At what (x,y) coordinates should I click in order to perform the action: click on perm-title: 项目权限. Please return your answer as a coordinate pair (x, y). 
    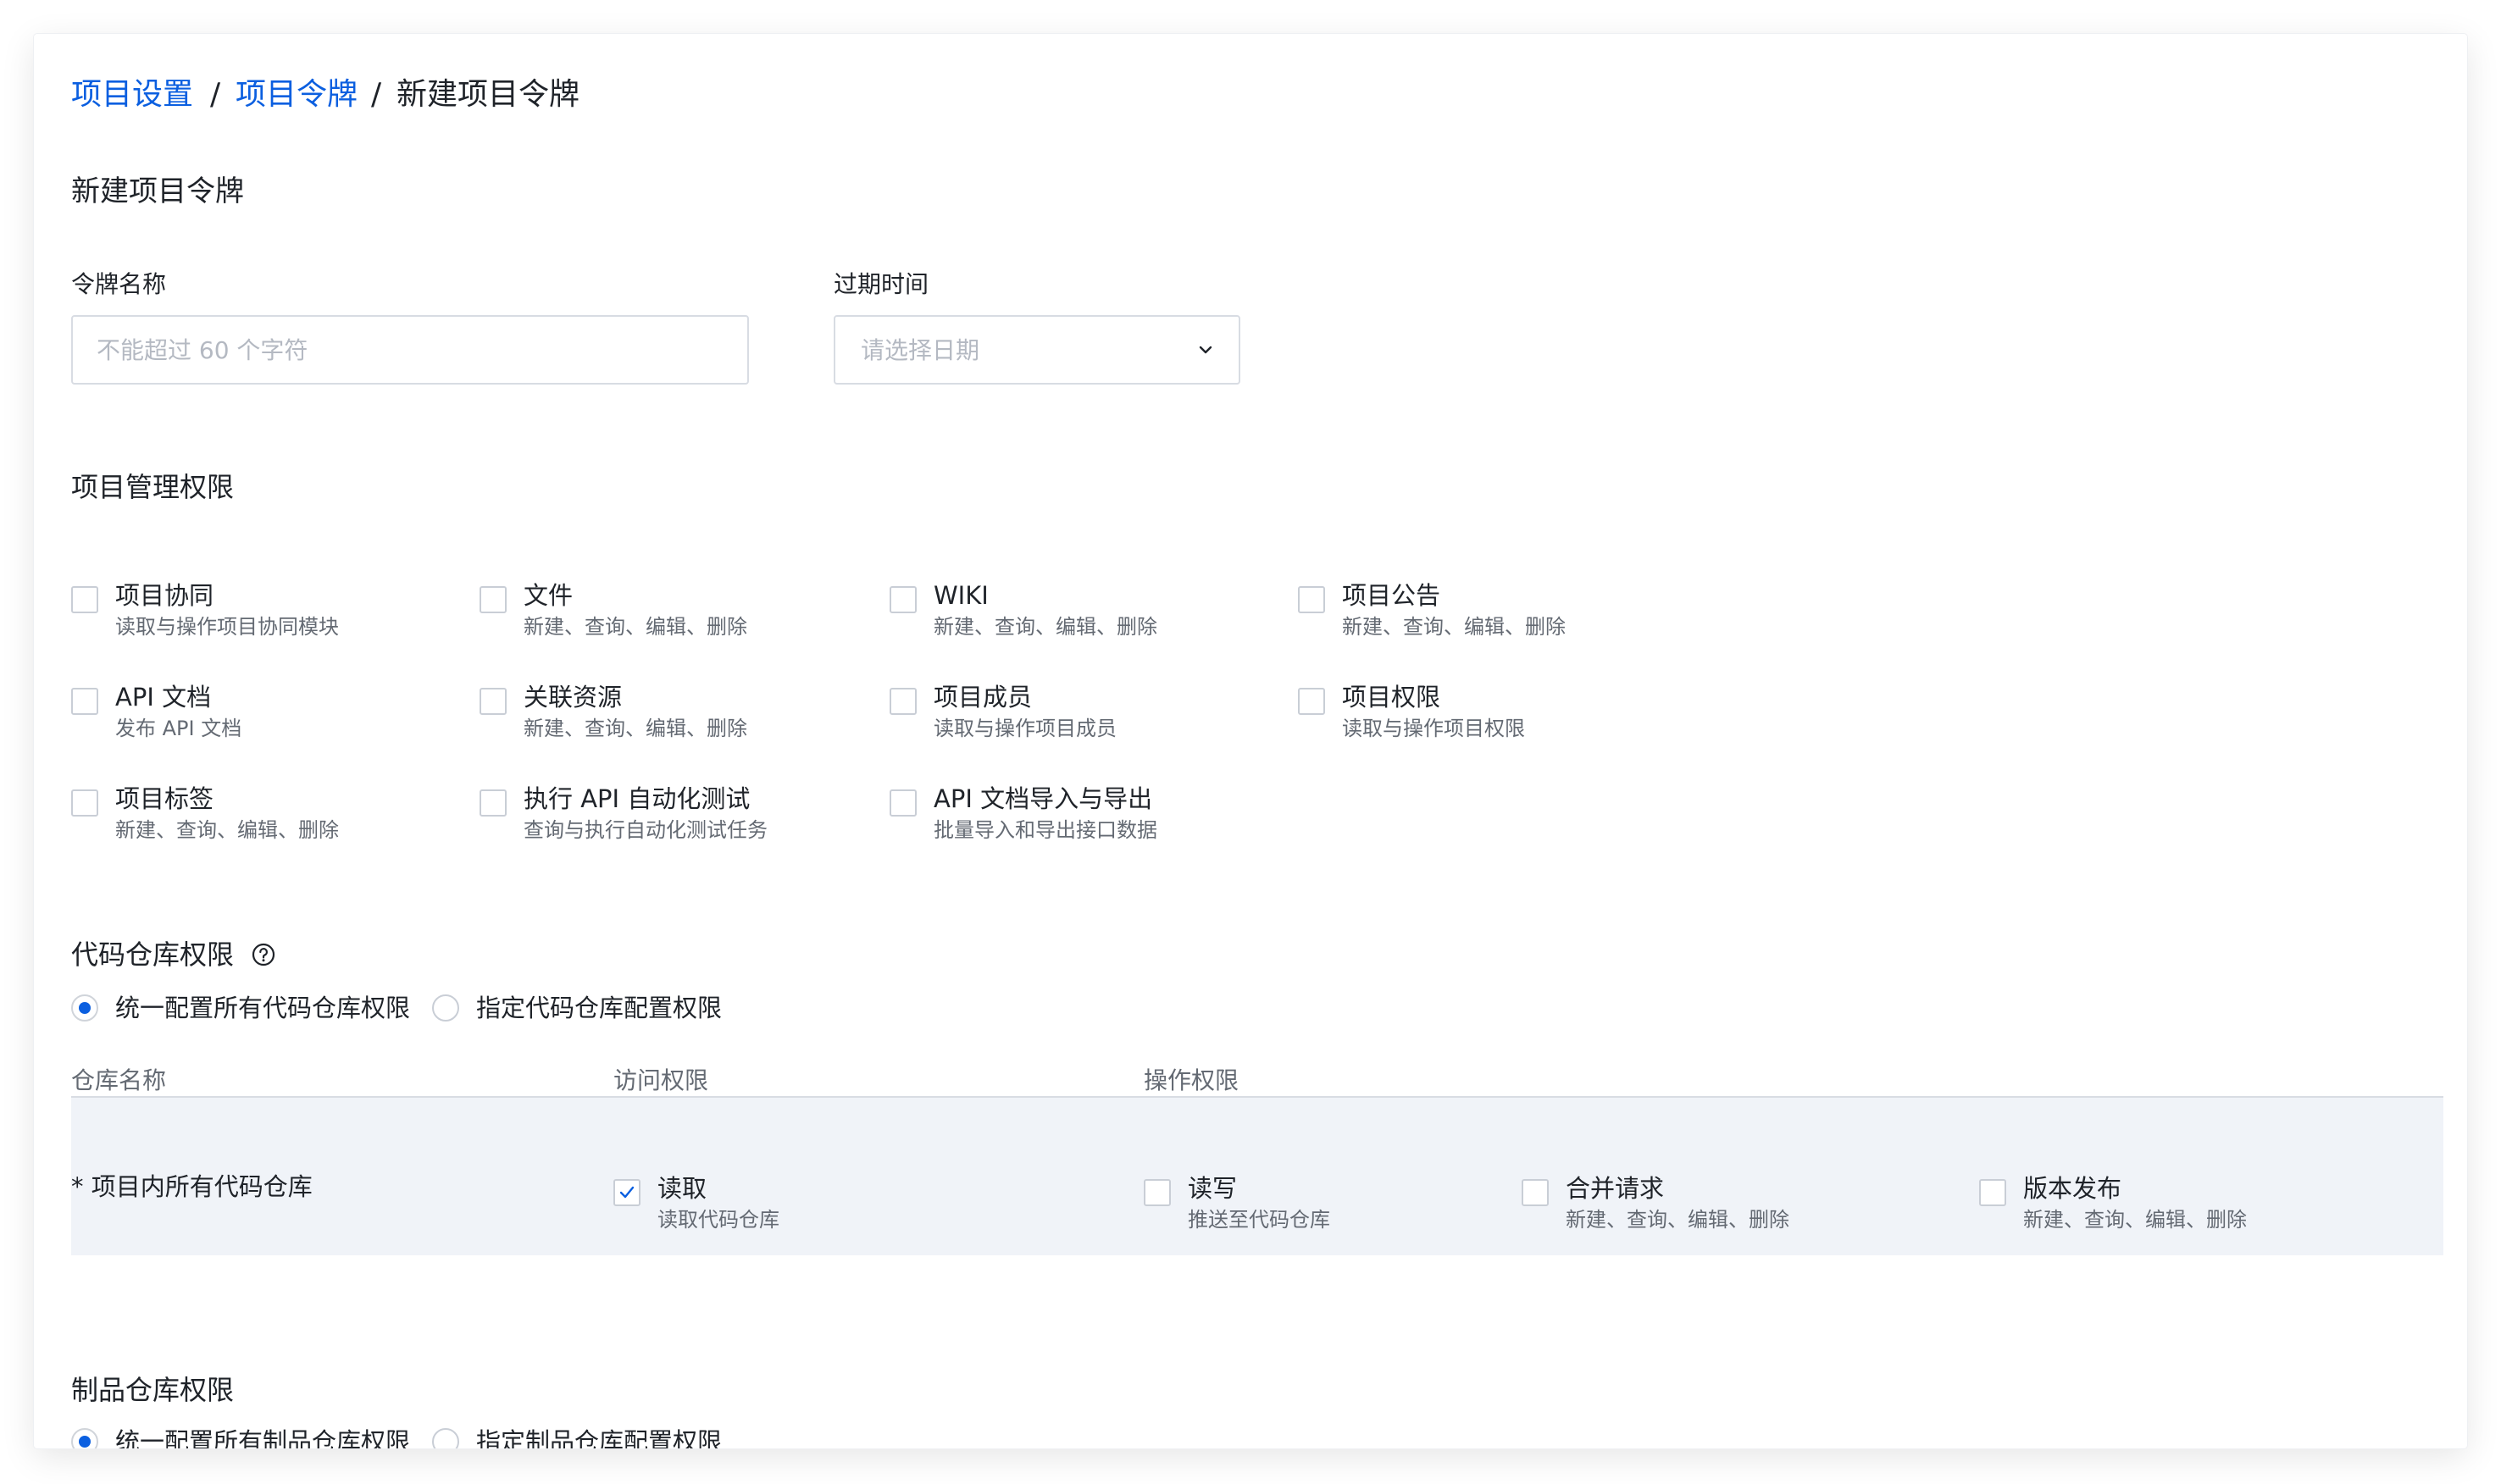
    Looking at the image, I should click on (1391, 697).